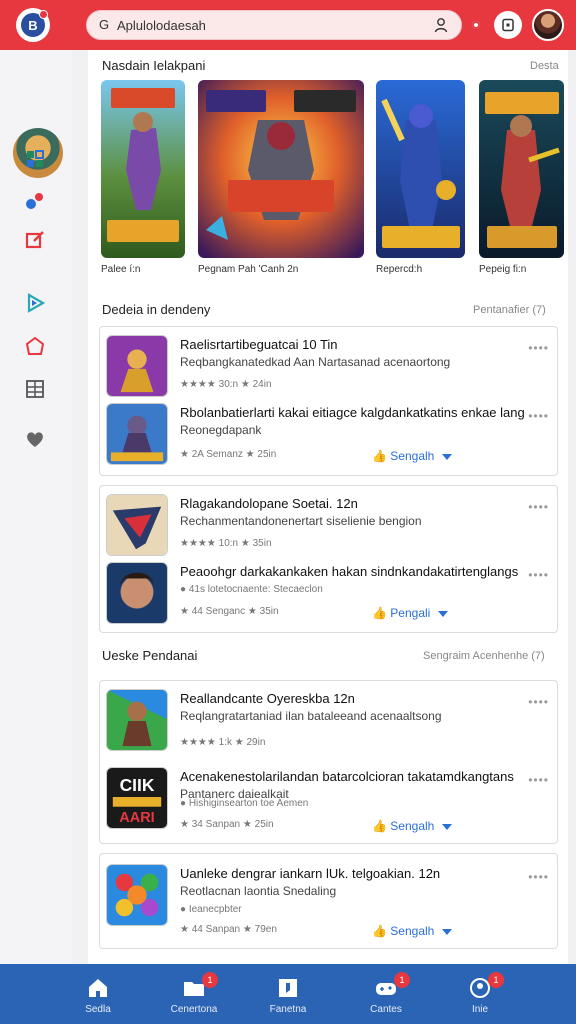 Image resolution: width=576 pixels, height=1024 pixels. I want to click on app-subtitle: Reonegdapank, so click(221, 430).